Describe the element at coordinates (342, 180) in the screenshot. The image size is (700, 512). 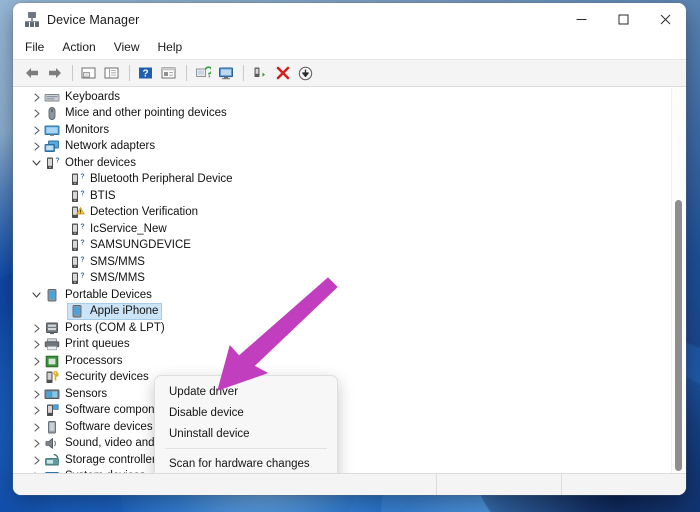
I see `tree-item: ? Bluetooth Peripheral Device` at that location.